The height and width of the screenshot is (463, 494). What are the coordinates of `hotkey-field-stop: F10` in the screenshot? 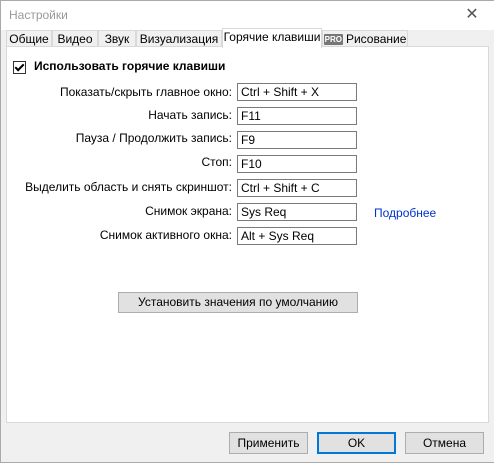 It's located at (297, 164).